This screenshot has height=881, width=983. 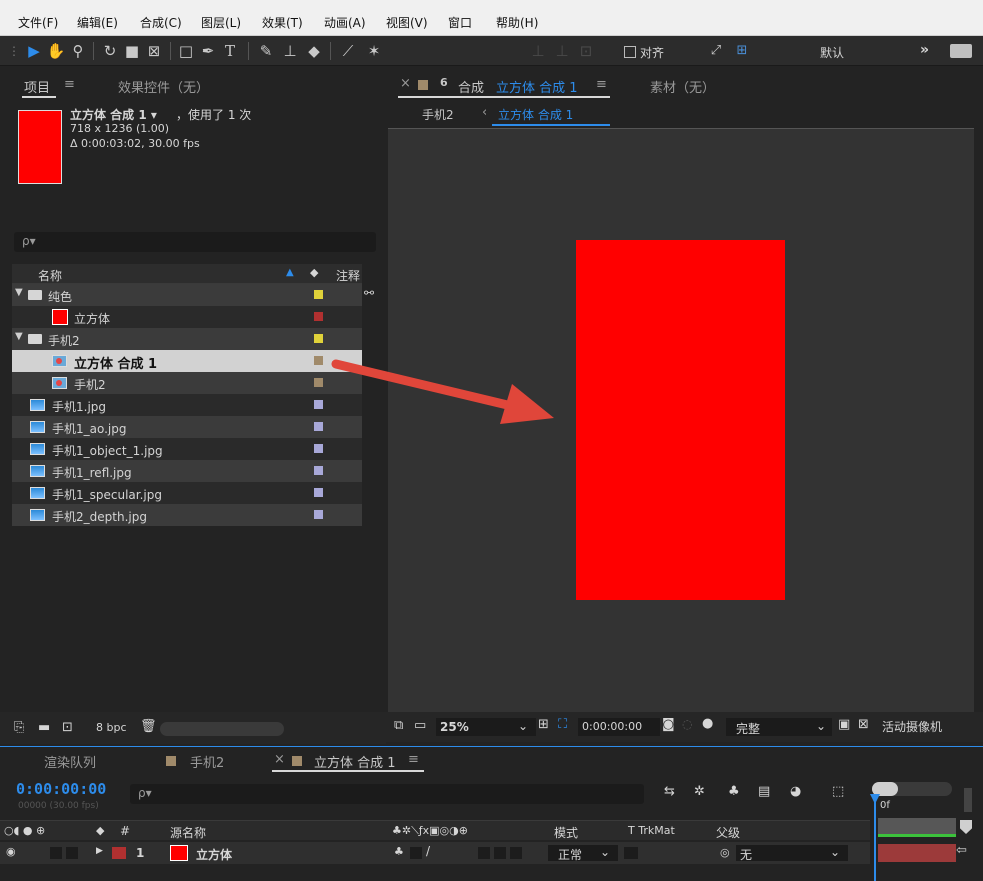 I want to click on timeline-right-scroll, so click(x=968, y=800).